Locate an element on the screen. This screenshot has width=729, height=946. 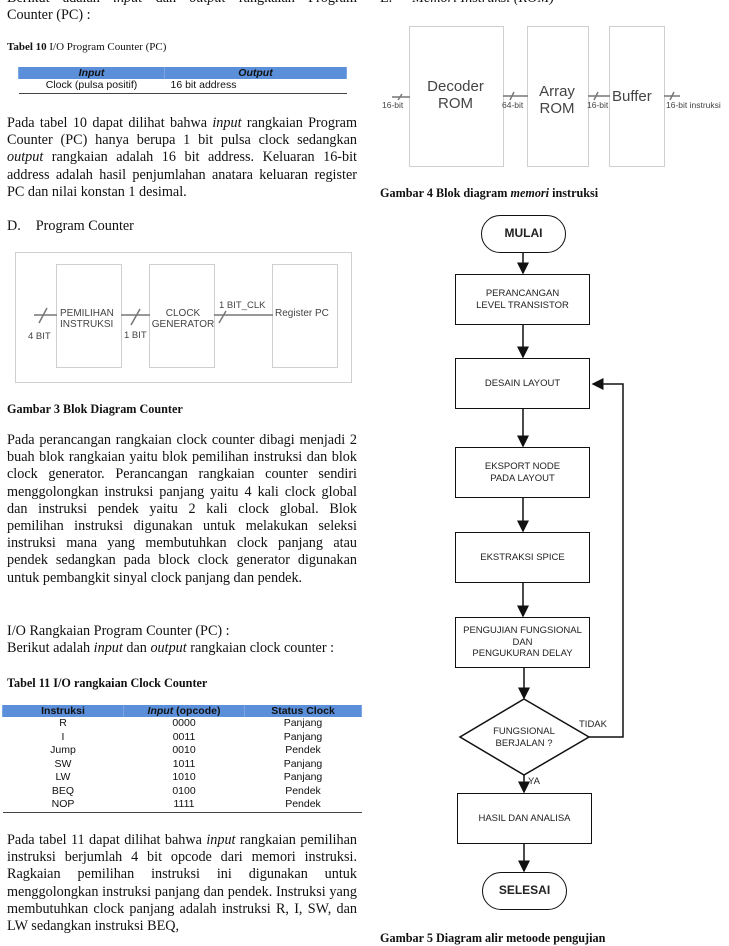
flowchart-no-label: TIDAK is located at coordinates (593, 724).